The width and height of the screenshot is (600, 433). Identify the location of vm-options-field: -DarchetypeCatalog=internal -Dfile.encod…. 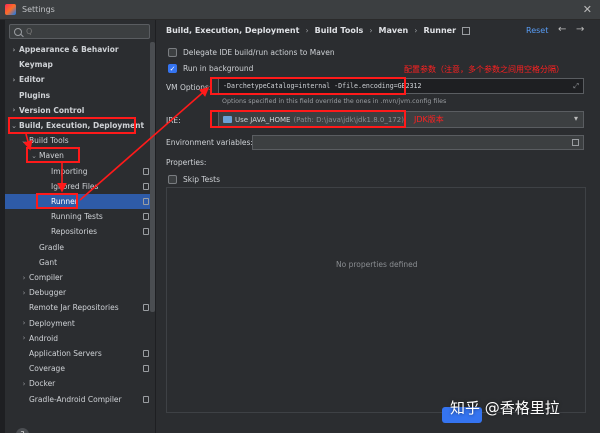
(401, 86).